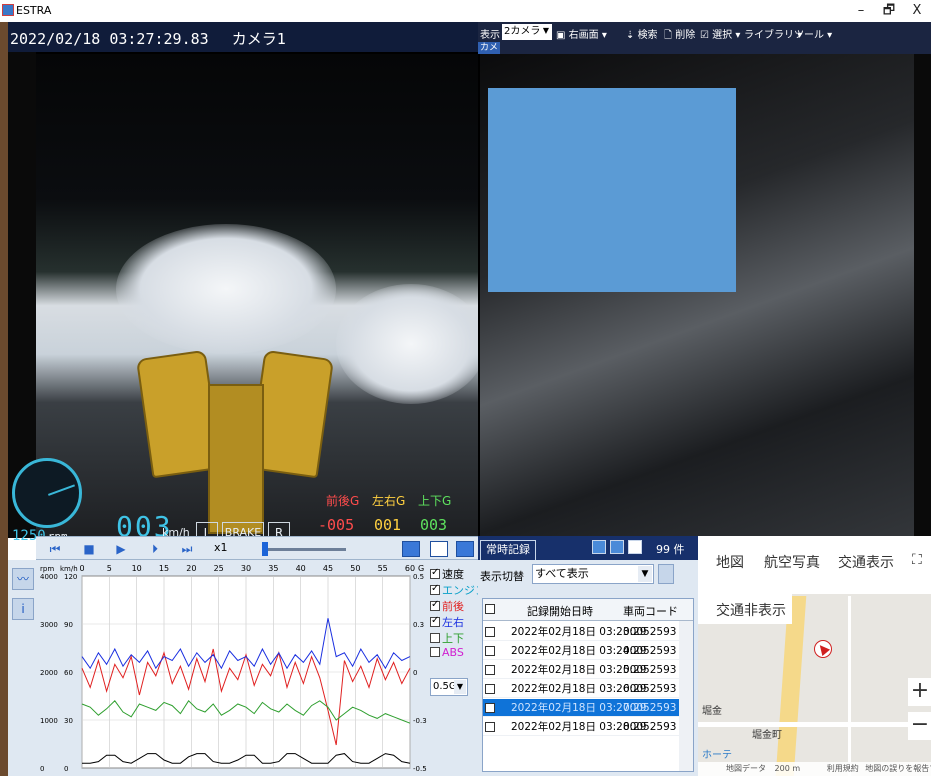 This screenshot has height=776, width=931. I want to click on map-tabs: 地図 航空写真 交通表示 ⛶, so click(814, 565).